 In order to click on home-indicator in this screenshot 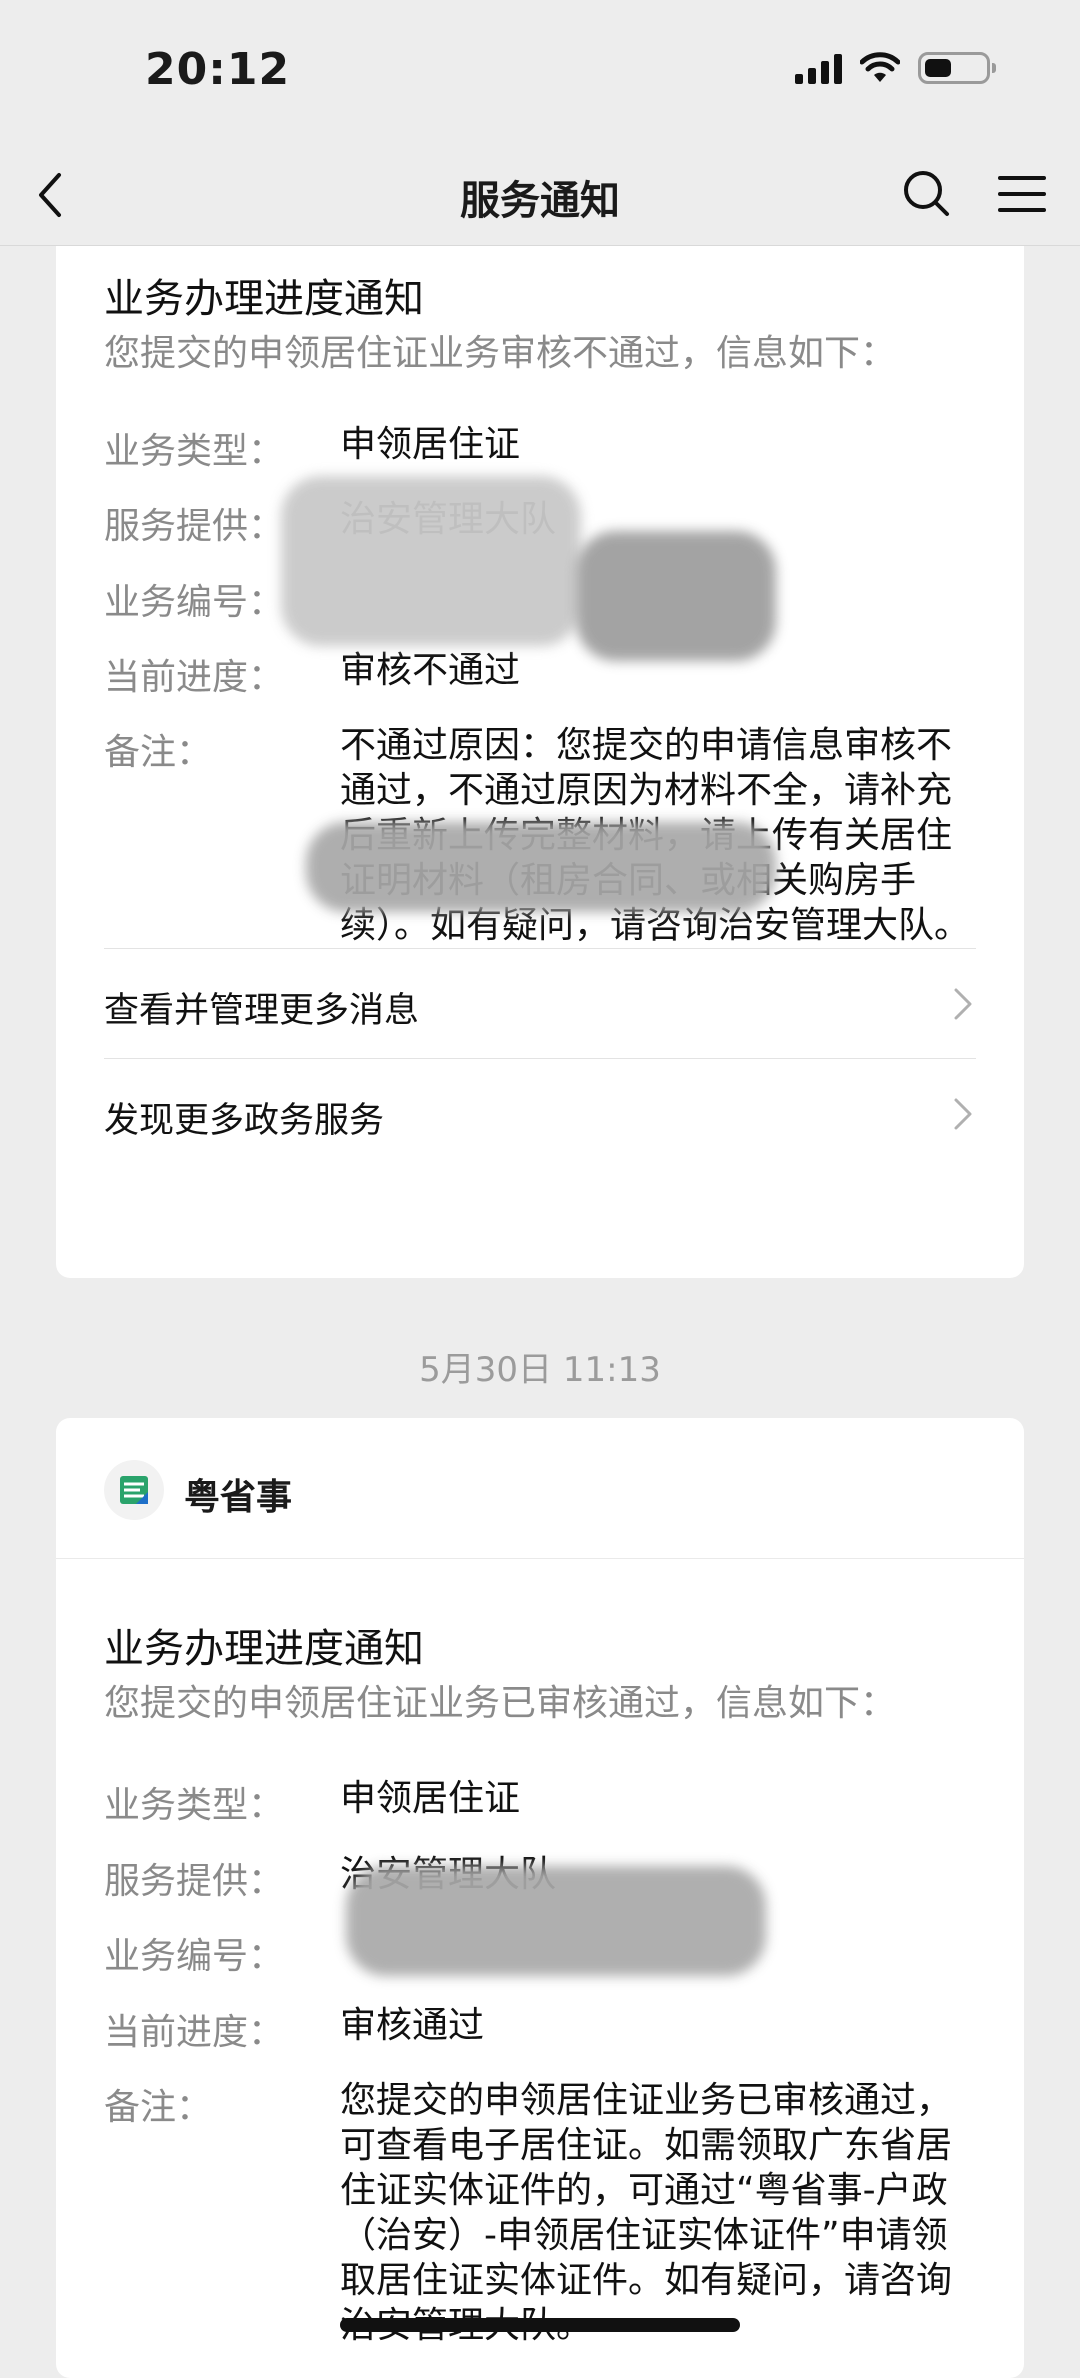, I will do `click(540, 2325)`.